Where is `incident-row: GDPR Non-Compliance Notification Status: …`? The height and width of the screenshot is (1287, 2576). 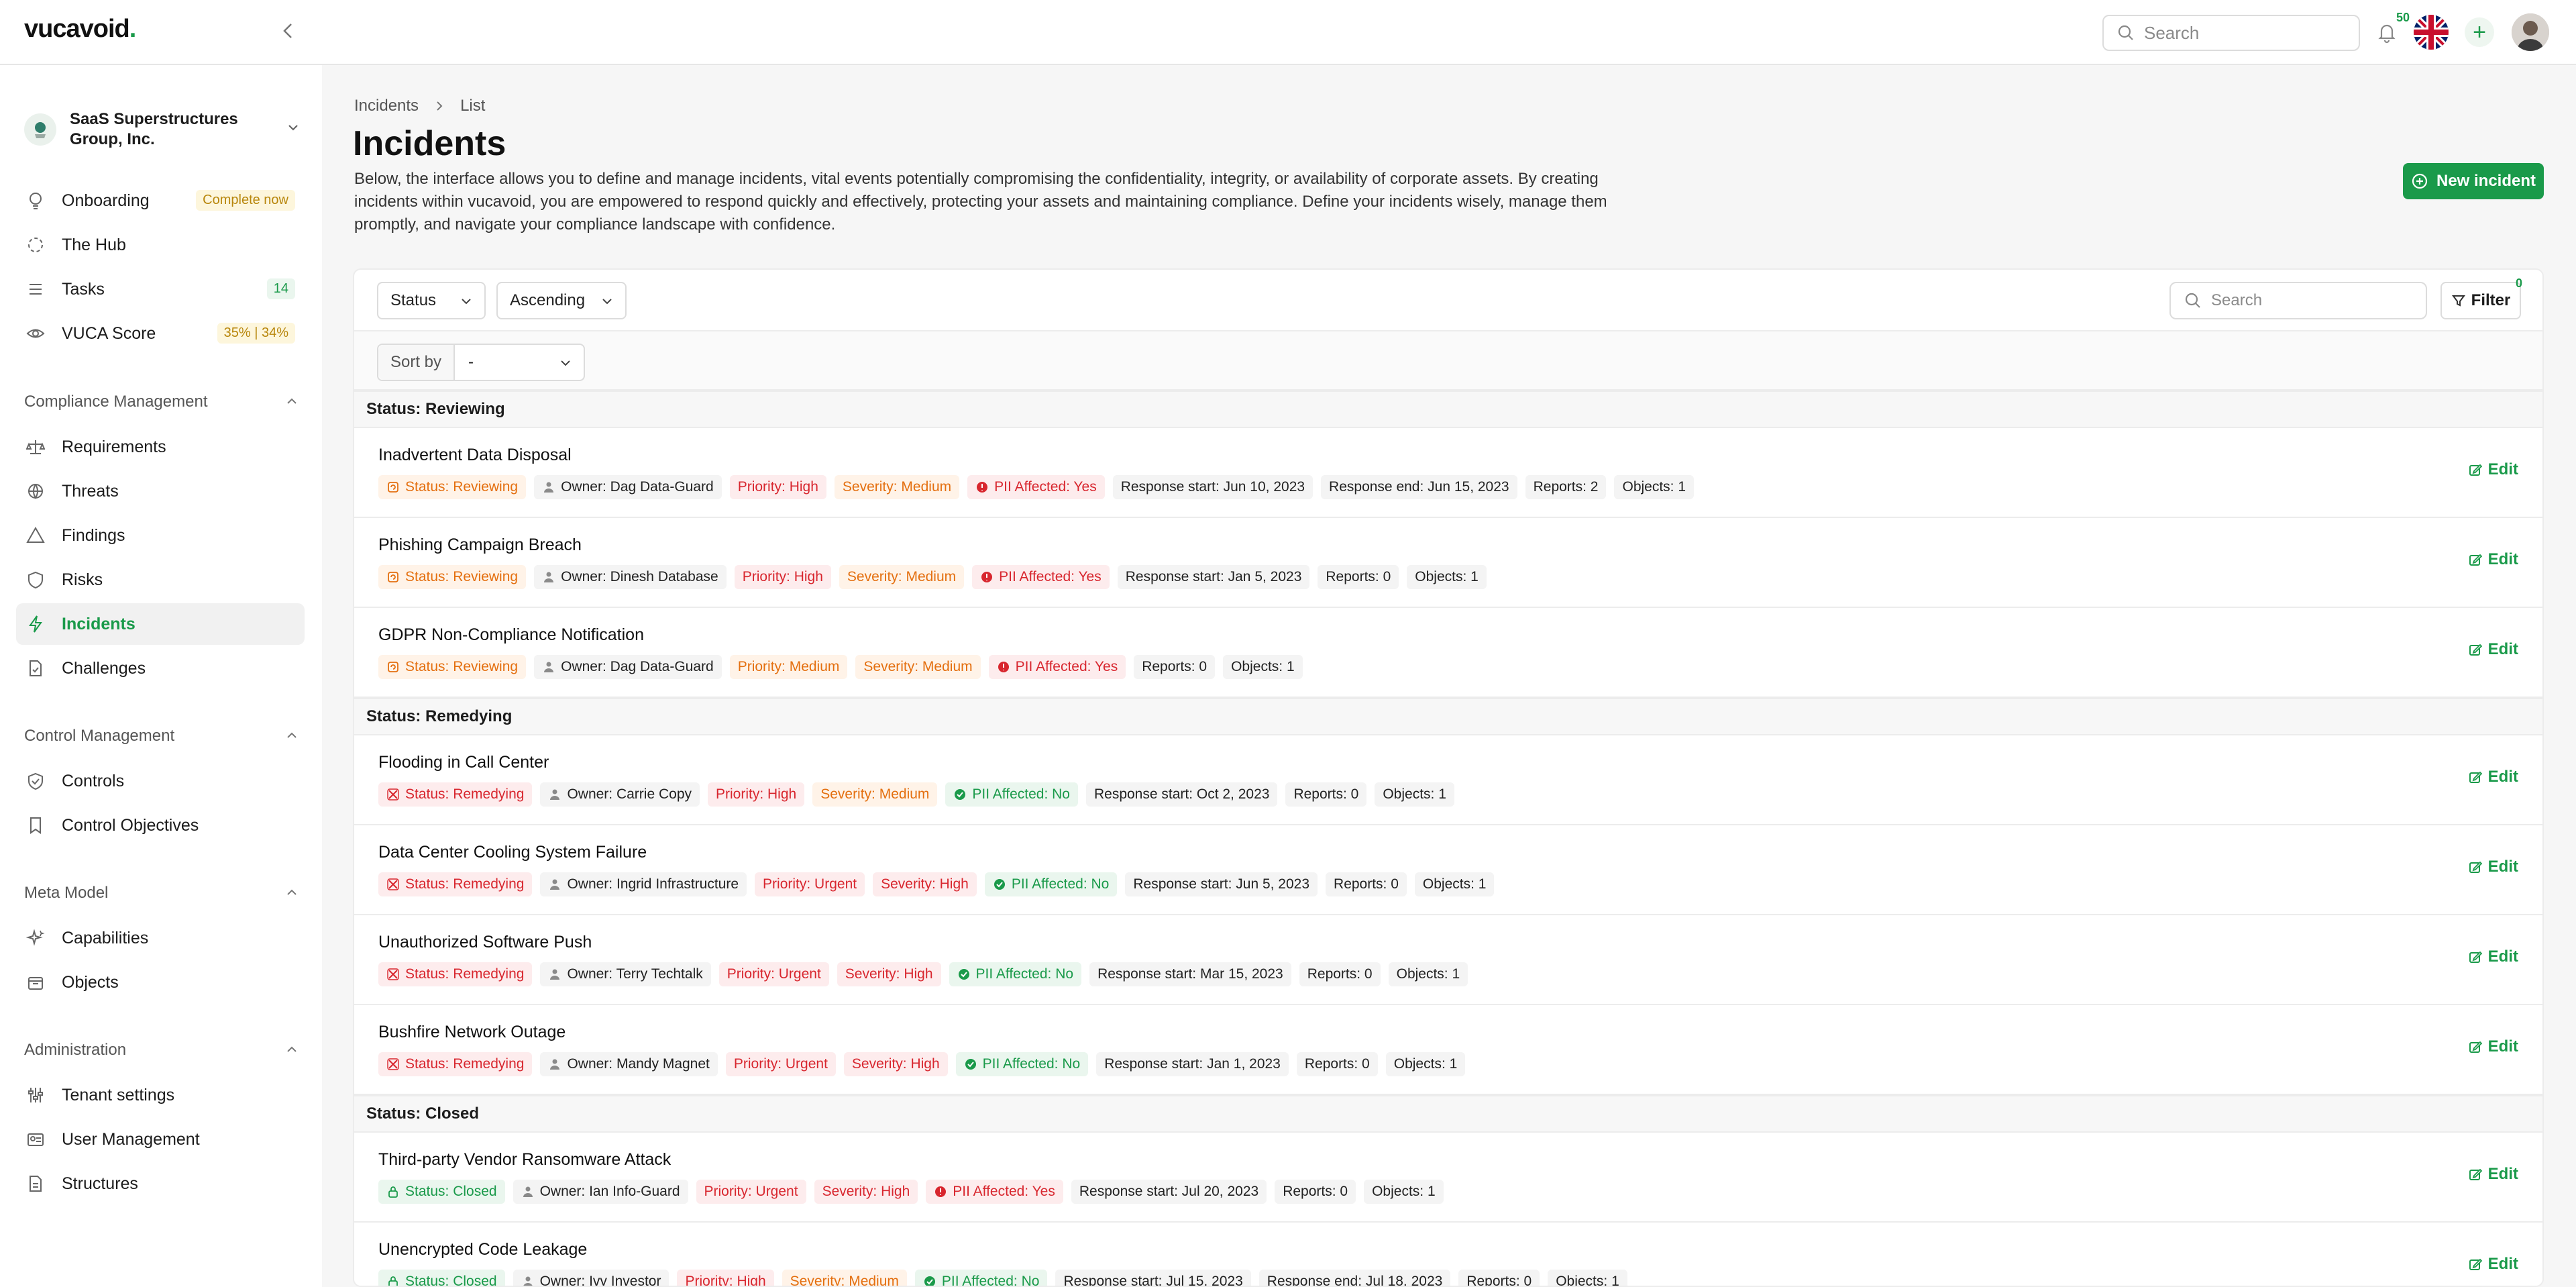
incident-row: GDPR Non-Compliance Notification Status: … is located at coordinates (1448, 653).